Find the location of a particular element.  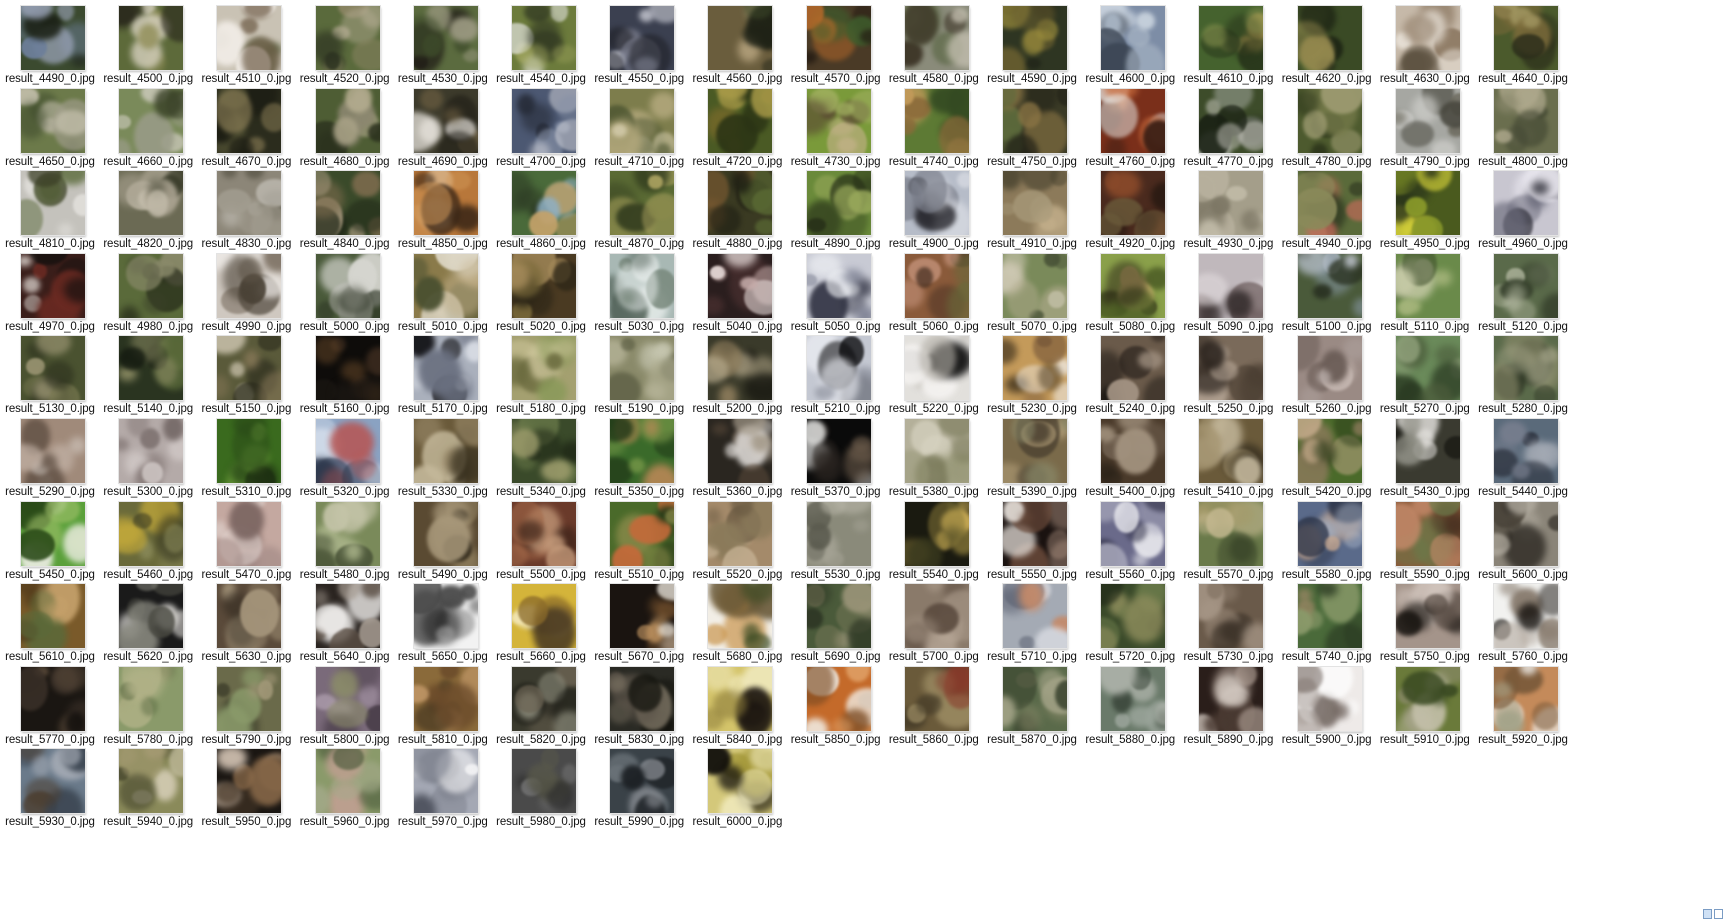

file-item: result_4490_0.jpg is located at coordinates (48, 44).